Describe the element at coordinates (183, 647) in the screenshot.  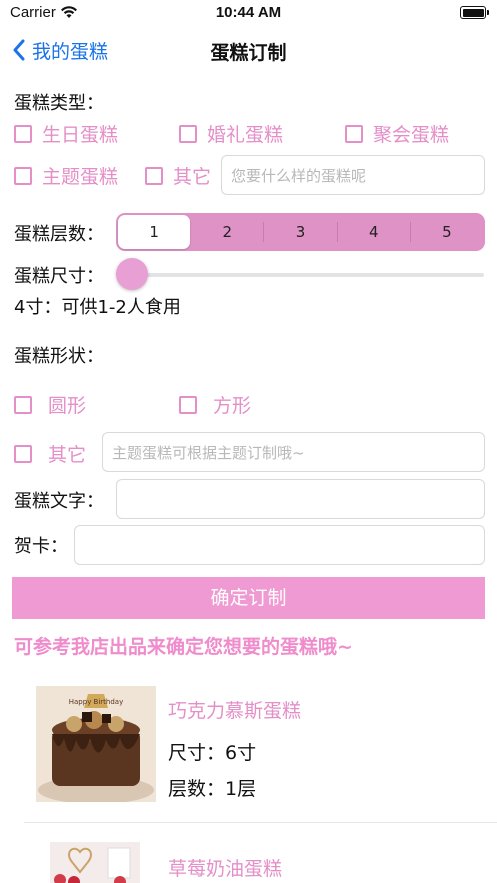
I see `reference-title: 可参考我店出品来确定您想要的蛋糕哦~` at that location.